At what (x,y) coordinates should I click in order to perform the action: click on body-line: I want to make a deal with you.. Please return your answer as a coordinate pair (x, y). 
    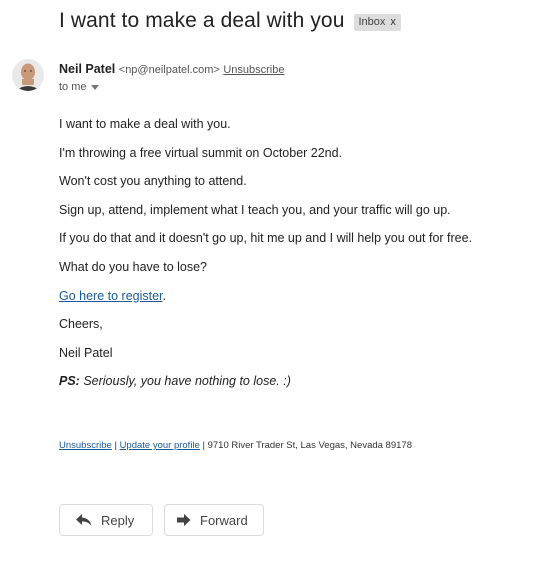
    Looking at the image, I should click on (145, 124).